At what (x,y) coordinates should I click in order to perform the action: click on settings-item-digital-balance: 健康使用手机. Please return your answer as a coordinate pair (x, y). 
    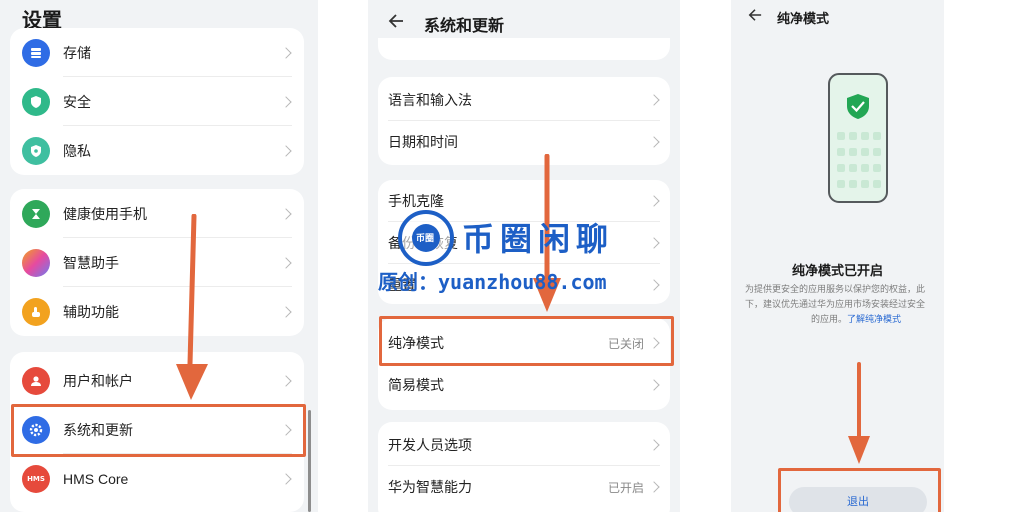
    Looking at the image, I should click on (157, 213).